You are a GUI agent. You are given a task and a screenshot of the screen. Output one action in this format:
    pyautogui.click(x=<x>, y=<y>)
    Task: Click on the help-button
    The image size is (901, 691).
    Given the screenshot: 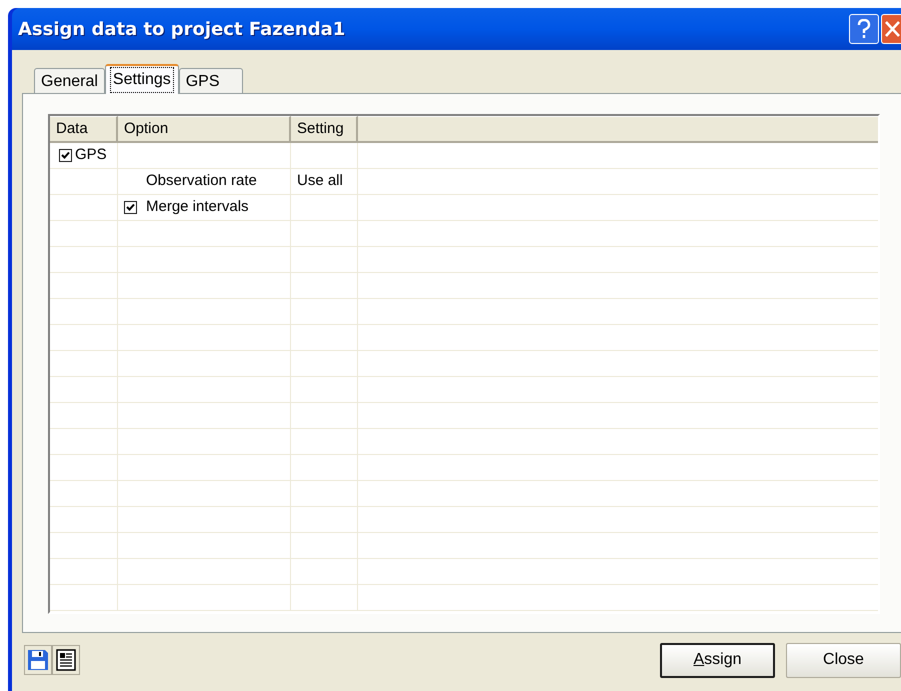 What is the action you would take?
    pyautogui.click(x=864, y=29)
    